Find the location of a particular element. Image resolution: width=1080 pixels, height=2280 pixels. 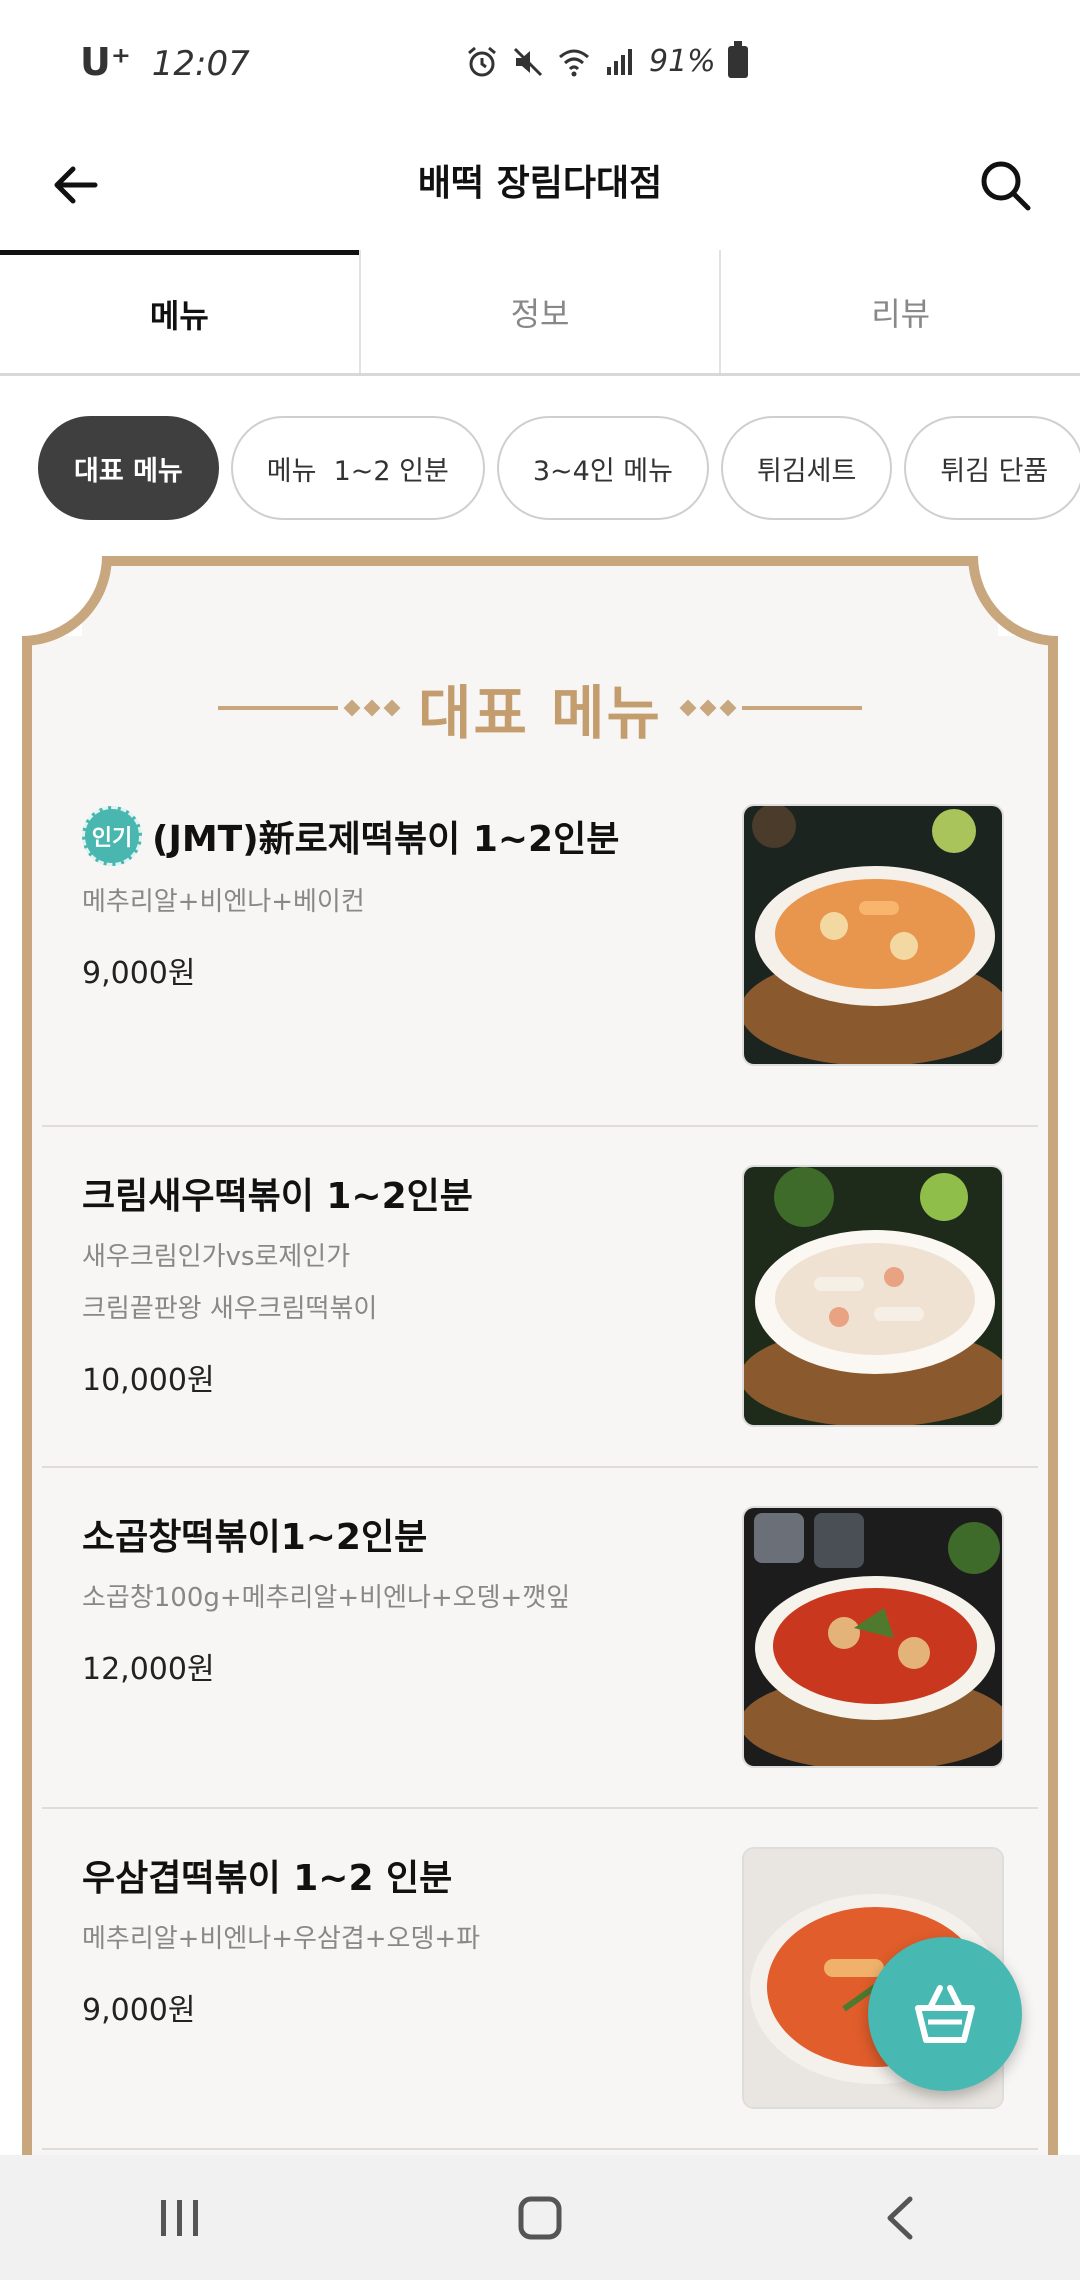

chip-menu-3-4: 3~4인 메뉴 is located at coordinates (602, 468).